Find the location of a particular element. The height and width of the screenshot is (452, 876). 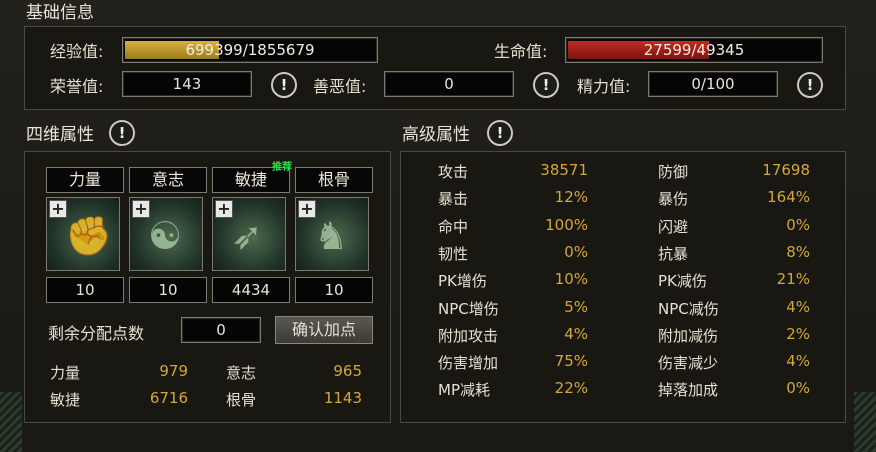

strength-glyph: ✊ is located at coordinates (89, 236).